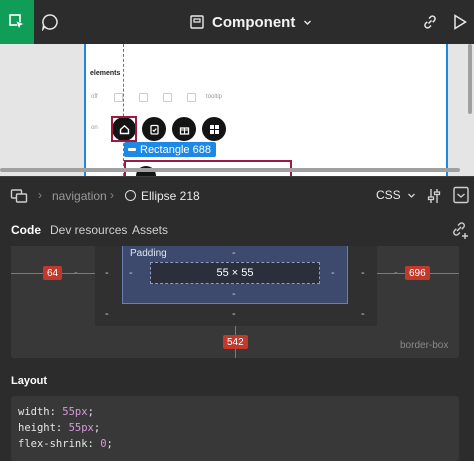 The width and height of the screenshot is (474, 461). I want to click on play-icon, so click(460, 22).